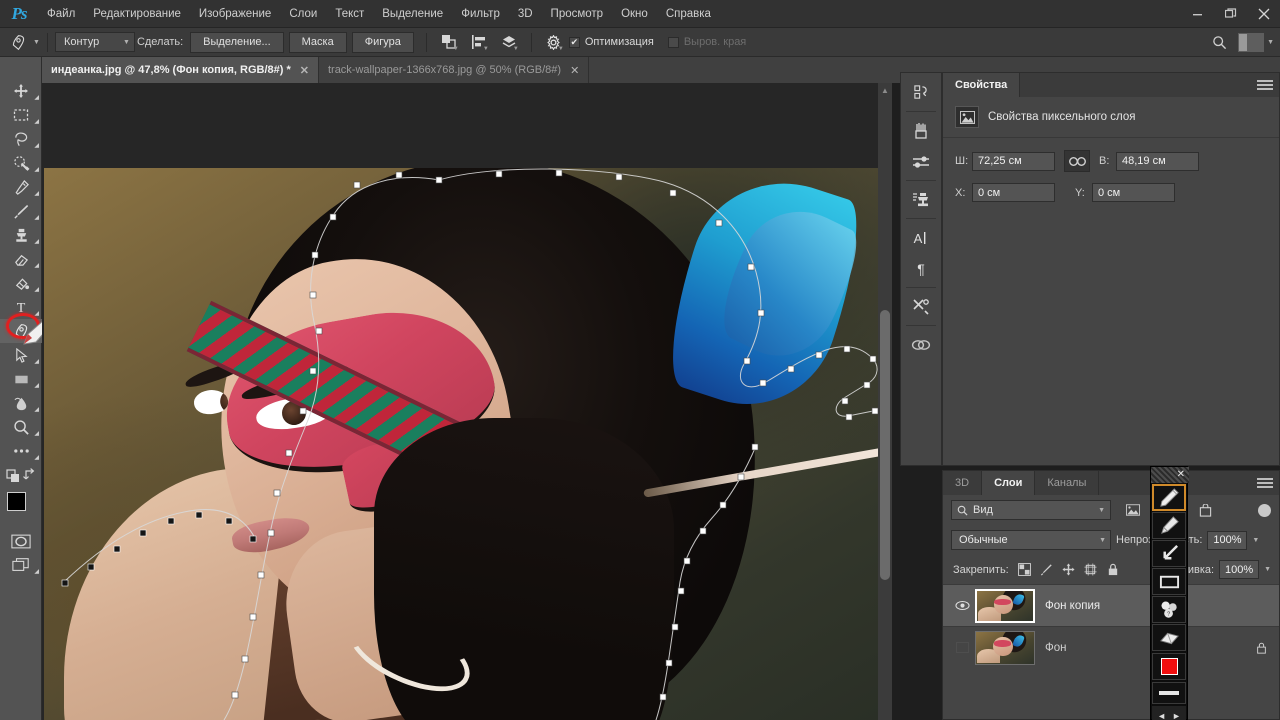 This screenshot has height=720, width=1280. Describe the element at coordinates (921, 92) in the screenshot. I see `history-icon` at that location.